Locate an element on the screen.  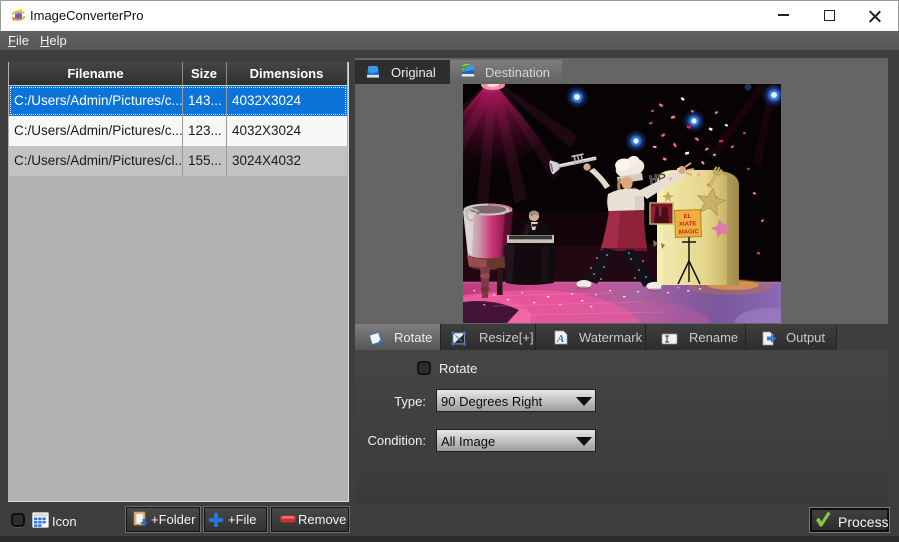
svg-text: A is located at coordinates (560, 339).